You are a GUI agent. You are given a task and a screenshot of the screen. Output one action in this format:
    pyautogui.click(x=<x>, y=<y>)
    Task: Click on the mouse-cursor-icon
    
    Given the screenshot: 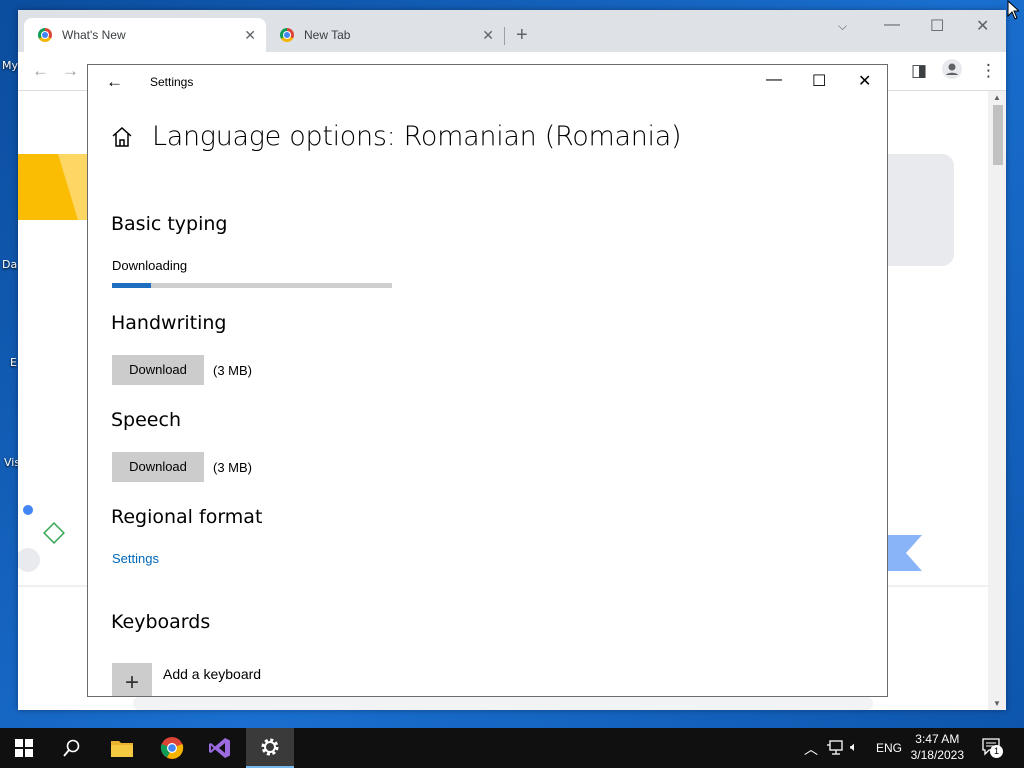 What is the action you would take?
    pyautogui.click(x=1013, y=10)
    